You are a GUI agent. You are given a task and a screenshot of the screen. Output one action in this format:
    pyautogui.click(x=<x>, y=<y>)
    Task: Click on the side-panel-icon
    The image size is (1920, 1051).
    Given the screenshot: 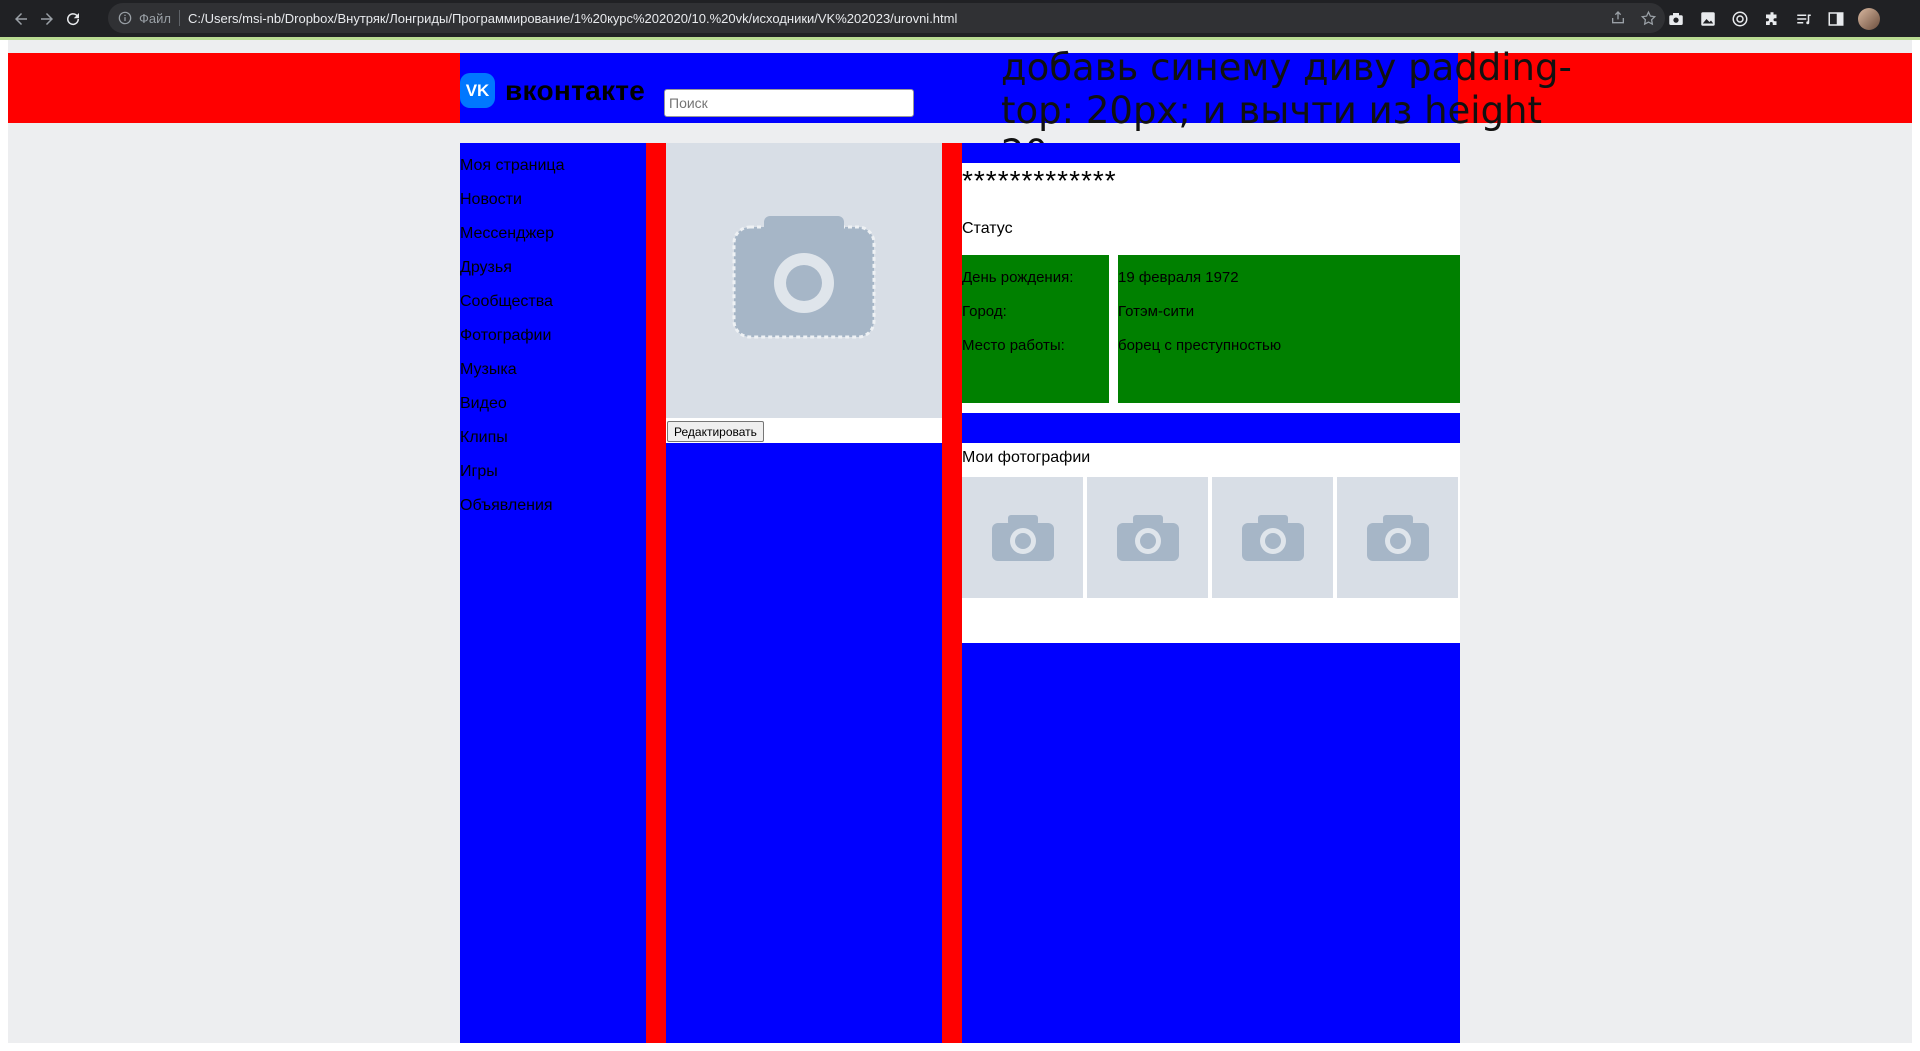 What is the action you would take?
    pyautogui.click(x=1836, y=19)
    